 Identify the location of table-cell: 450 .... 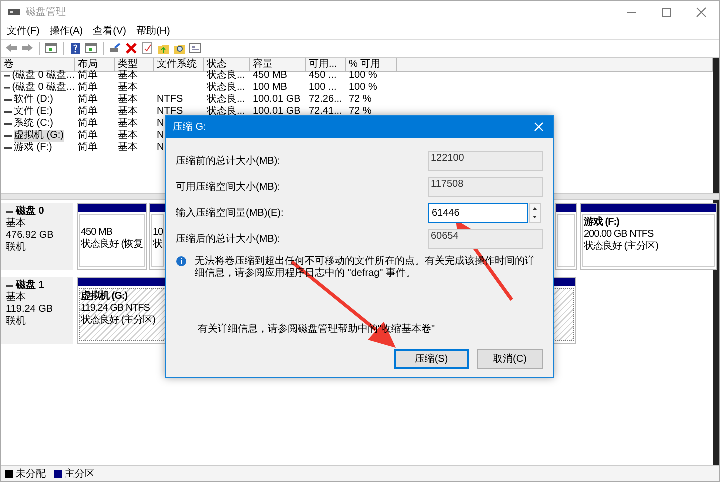
(323, 76).